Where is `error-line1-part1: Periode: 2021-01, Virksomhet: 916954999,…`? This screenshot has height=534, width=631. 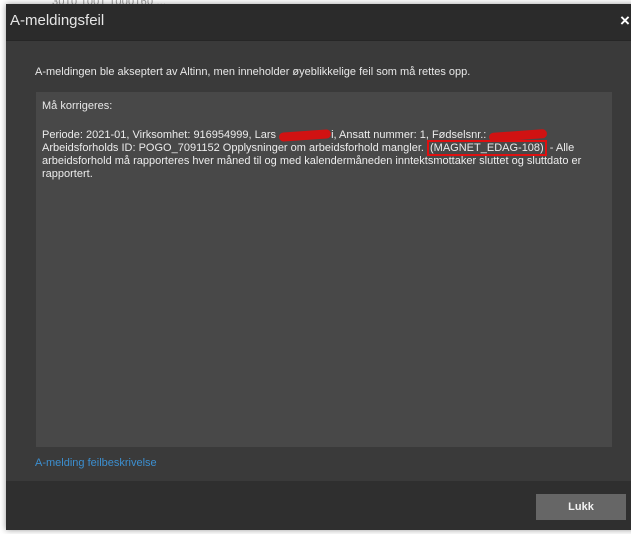 error-line1-part1: Periode: 2021-01, Virksomhet: 916954999,… is located at coordinates (161, 135).